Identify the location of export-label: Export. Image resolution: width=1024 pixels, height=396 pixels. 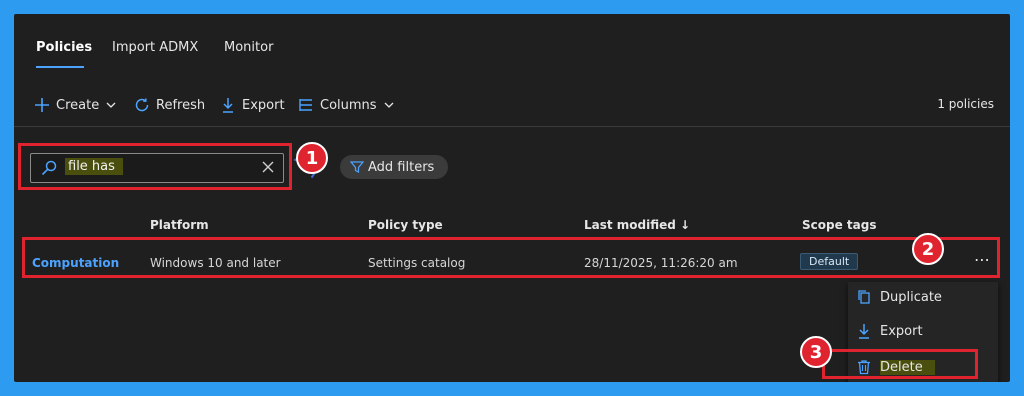
(263, 105).